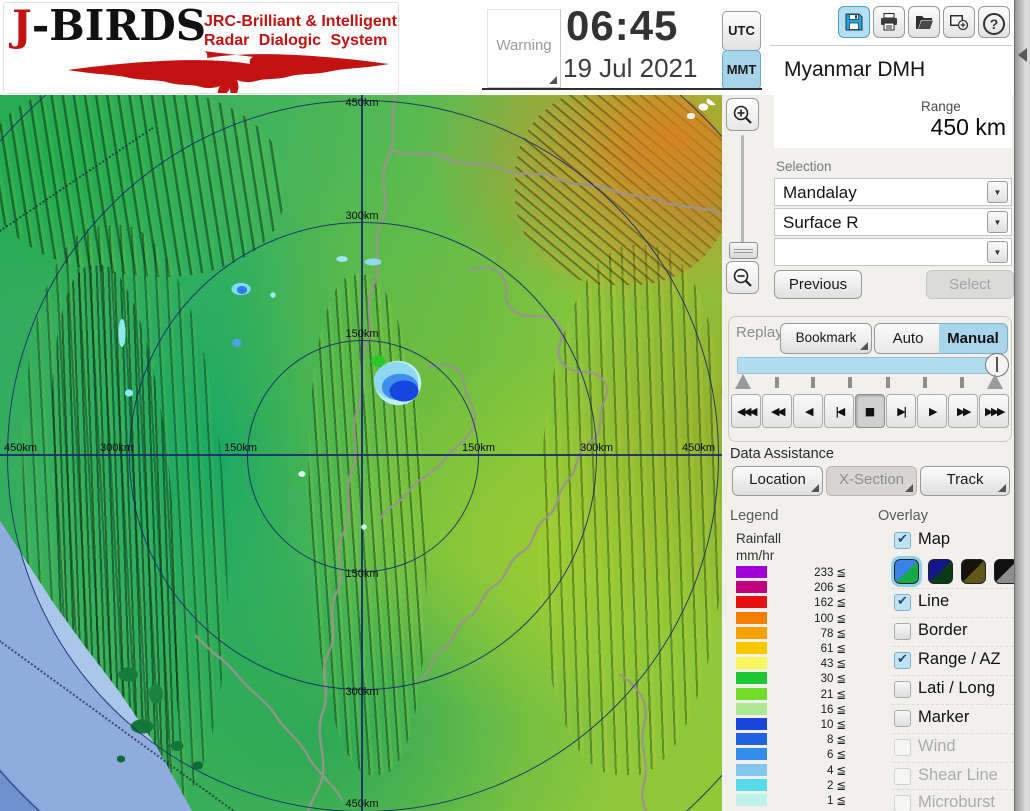 This screenshot has height=811, width=1030. What do you see at coordinates (902, 689) in the screenshot?
I see `checkbox-lati-long` at bounding box center [902, 689].